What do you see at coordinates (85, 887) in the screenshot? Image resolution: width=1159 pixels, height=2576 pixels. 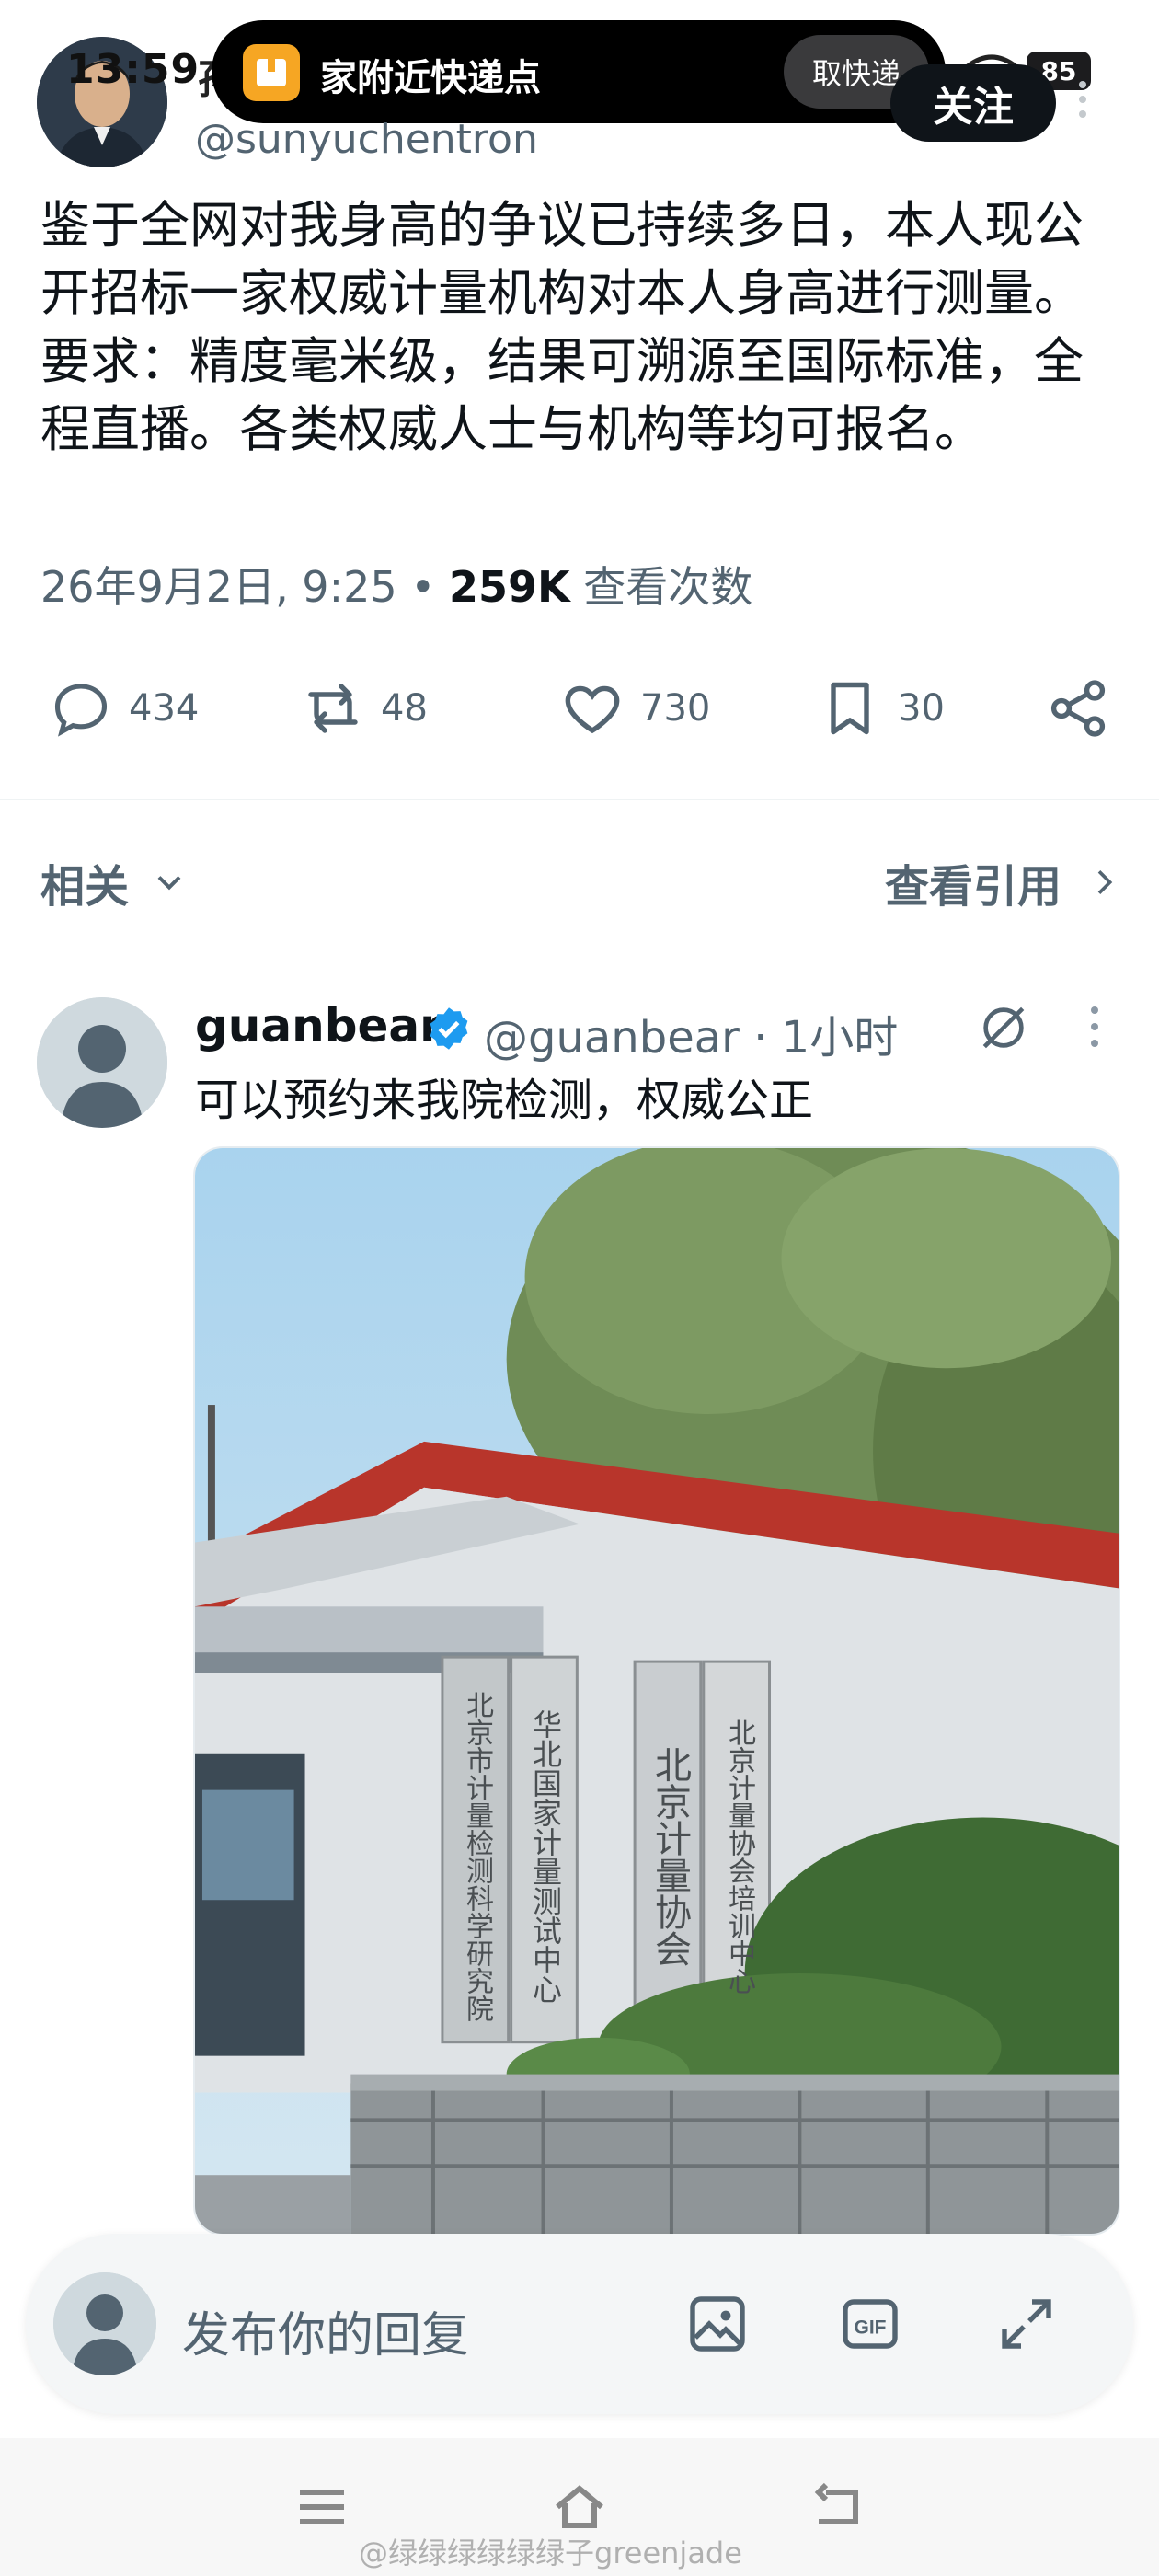 I see `related-label: 相关` at bounding box center [85, 887].